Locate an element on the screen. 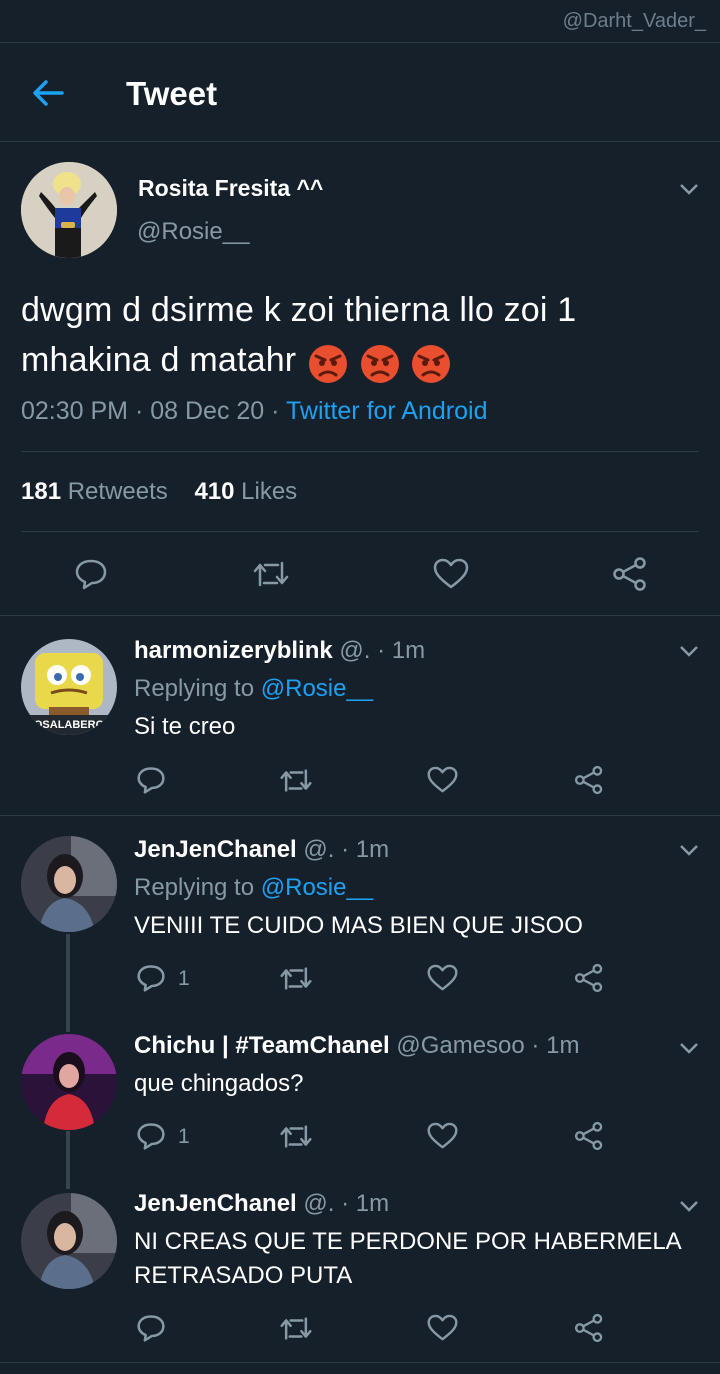  avatar: OSALABERO is located at coordinates (69, 687).